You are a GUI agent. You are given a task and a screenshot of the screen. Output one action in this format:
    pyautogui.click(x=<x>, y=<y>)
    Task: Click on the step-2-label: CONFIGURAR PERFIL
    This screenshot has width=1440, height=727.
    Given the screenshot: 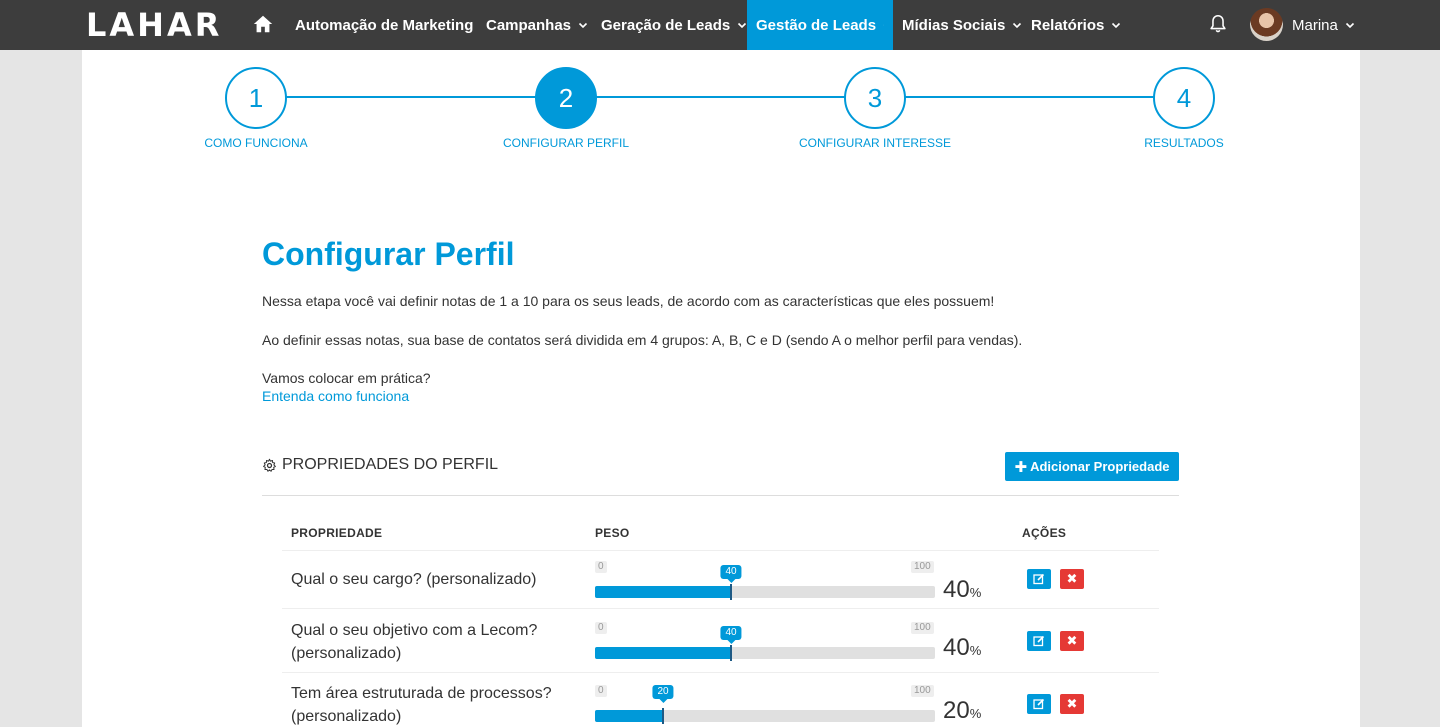 What is the action you would take?
    pyautogui.click(x=566, y=143)
    